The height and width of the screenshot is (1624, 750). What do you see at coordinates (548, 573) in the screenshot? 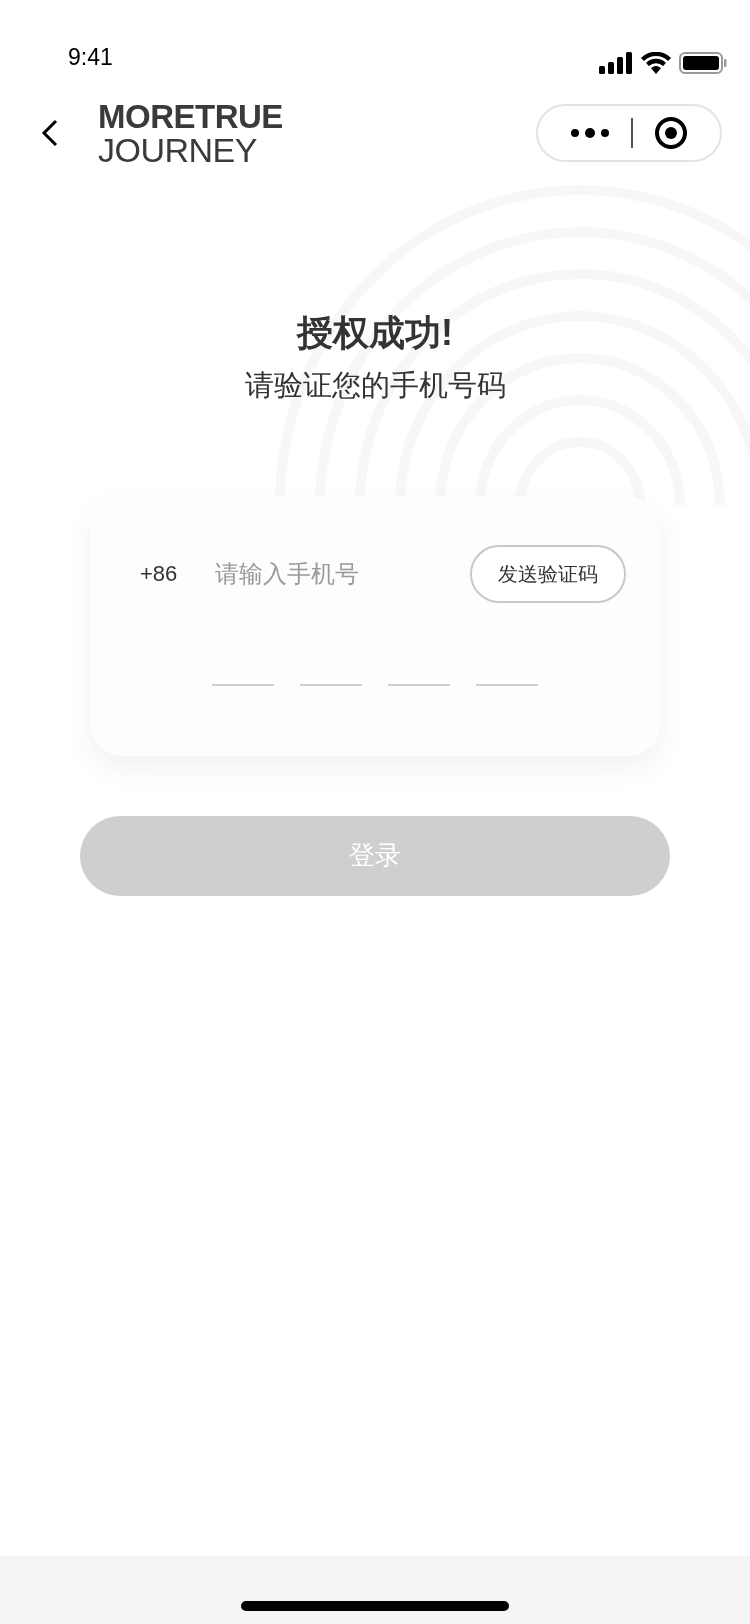
I see `send-code-button: 发送验证码` at bounding box center [548, 573].